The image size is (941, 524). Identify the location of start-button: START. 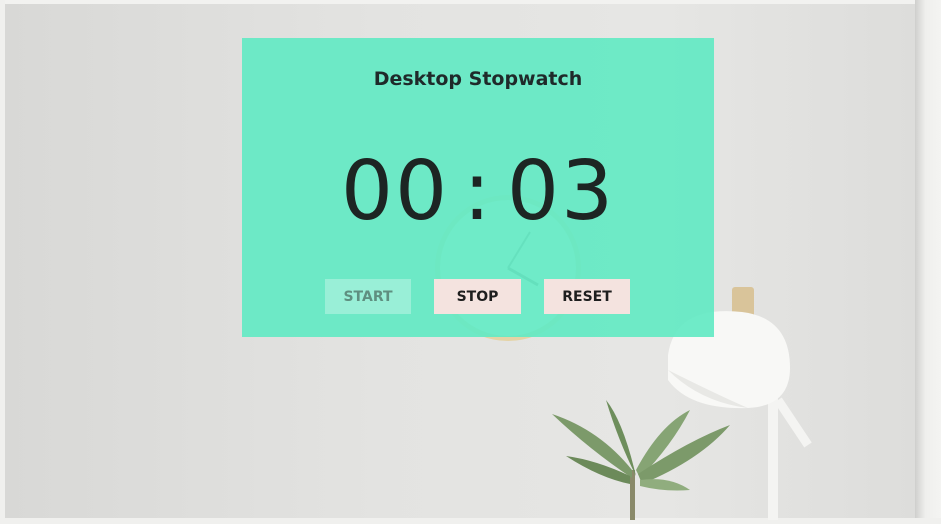
(368, 296).